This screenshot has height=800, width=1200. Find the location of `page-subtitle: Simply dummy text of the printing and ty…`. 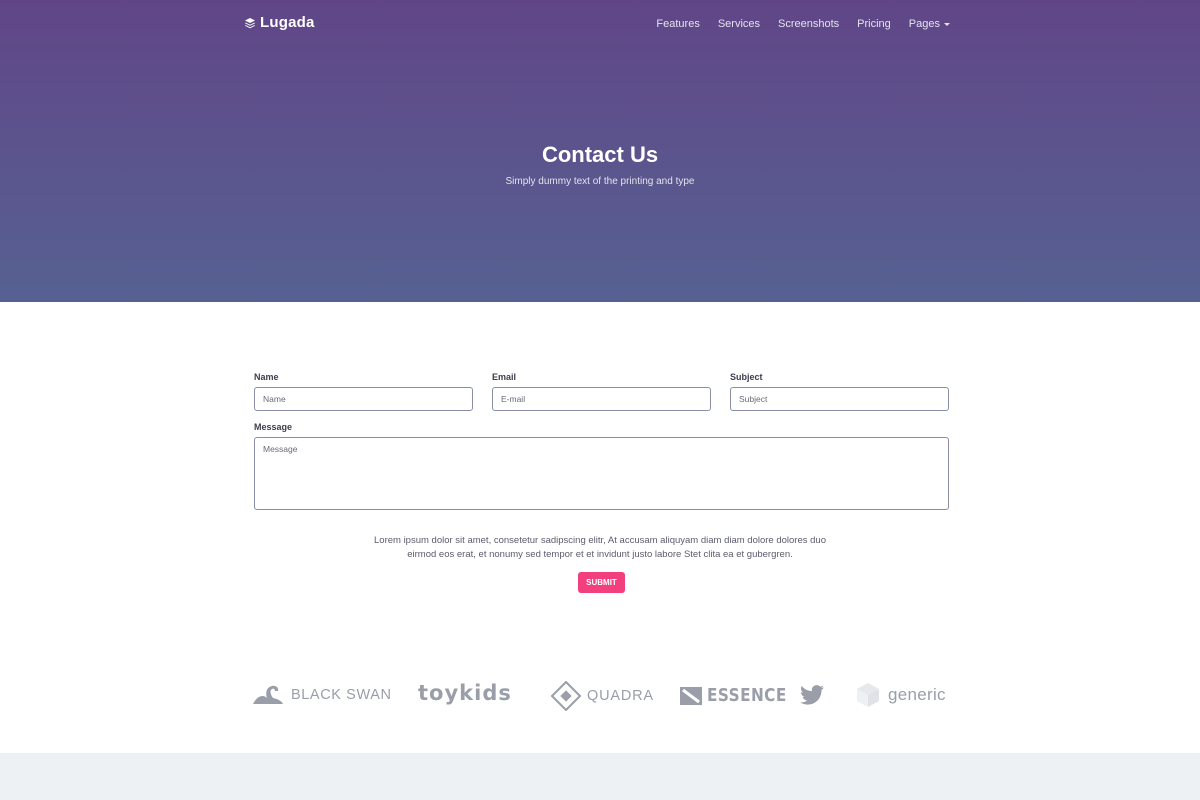

page-subtitle: Simply dummy text of the printing and ty… is located at coordinates (600, 181).